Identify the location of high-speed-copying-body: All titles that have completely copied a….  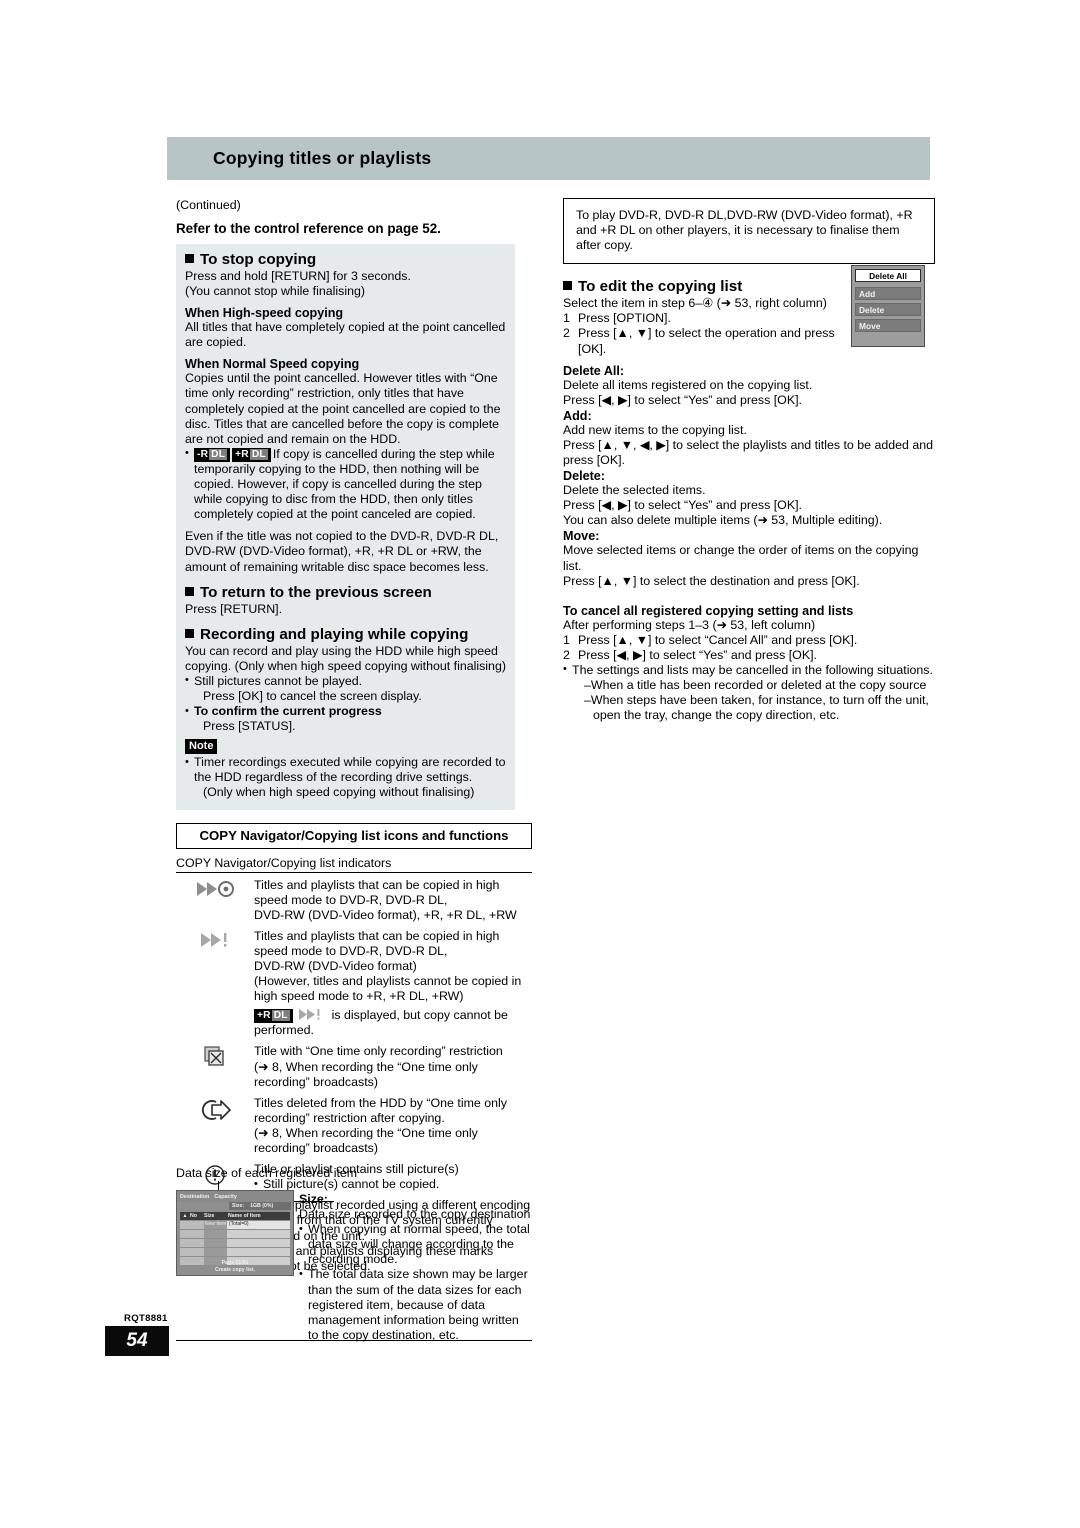
(345, 335).